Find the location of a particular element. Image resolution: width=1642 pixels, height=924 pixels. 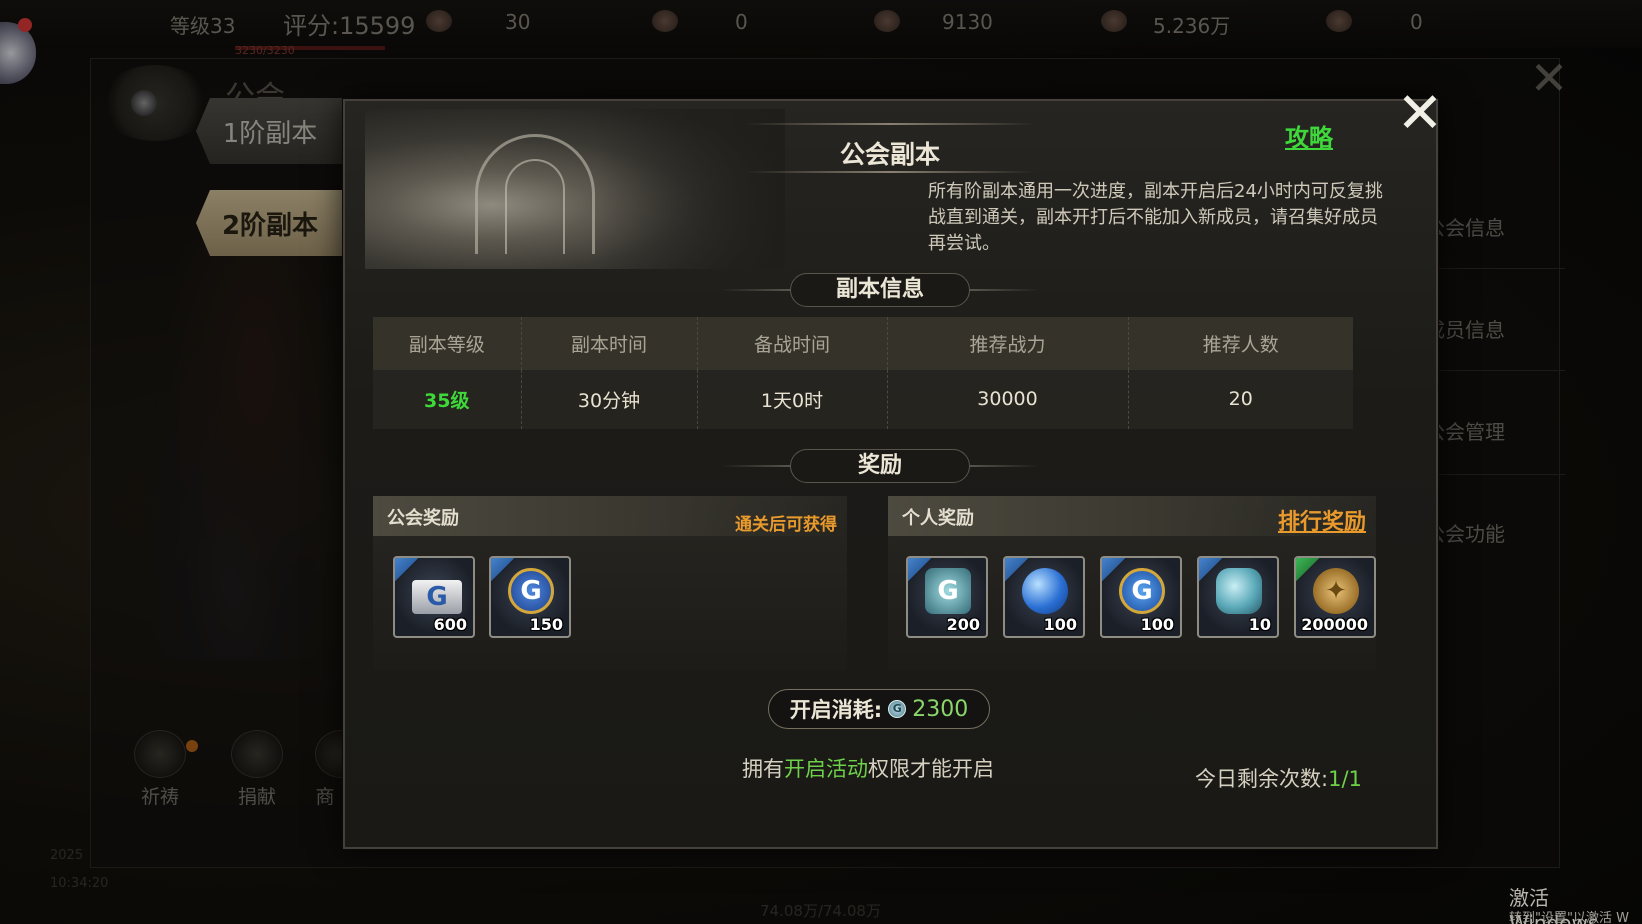

dungeon-prep-time: 1天0时 is located at coordinates (792, 399).